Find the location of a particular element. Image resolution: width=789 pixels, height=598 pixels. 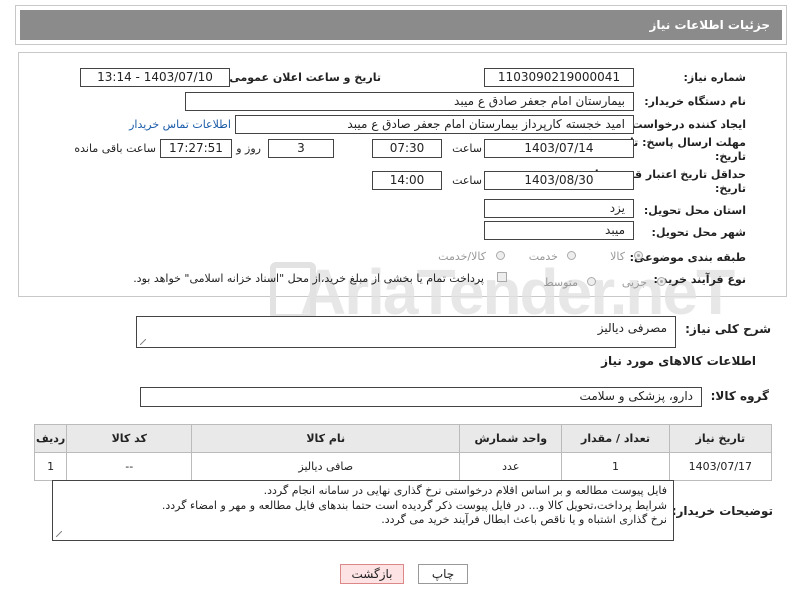

process-radio-medium is located at coordinates (591, 281).